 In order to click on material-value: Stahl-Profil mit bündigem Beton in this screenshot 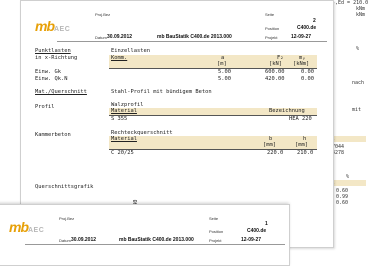, I will do `click(161, 92)`.